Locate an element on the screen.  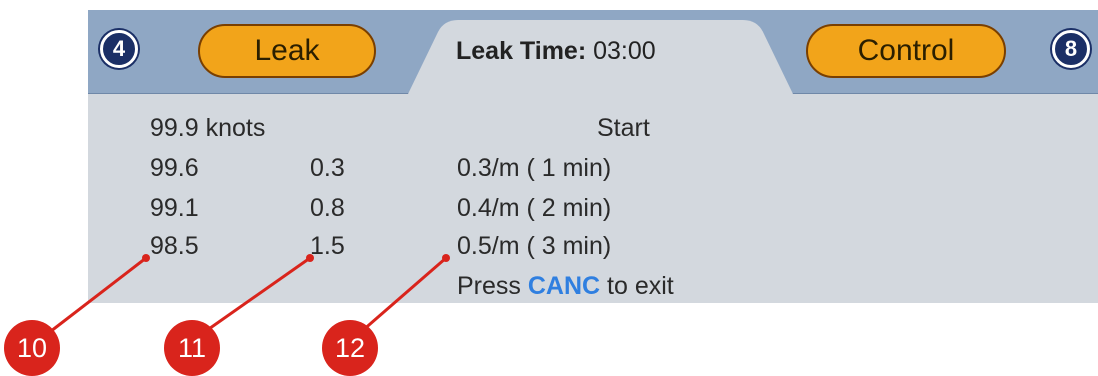
callout-10: 10 is located at coordinates (32, 348).